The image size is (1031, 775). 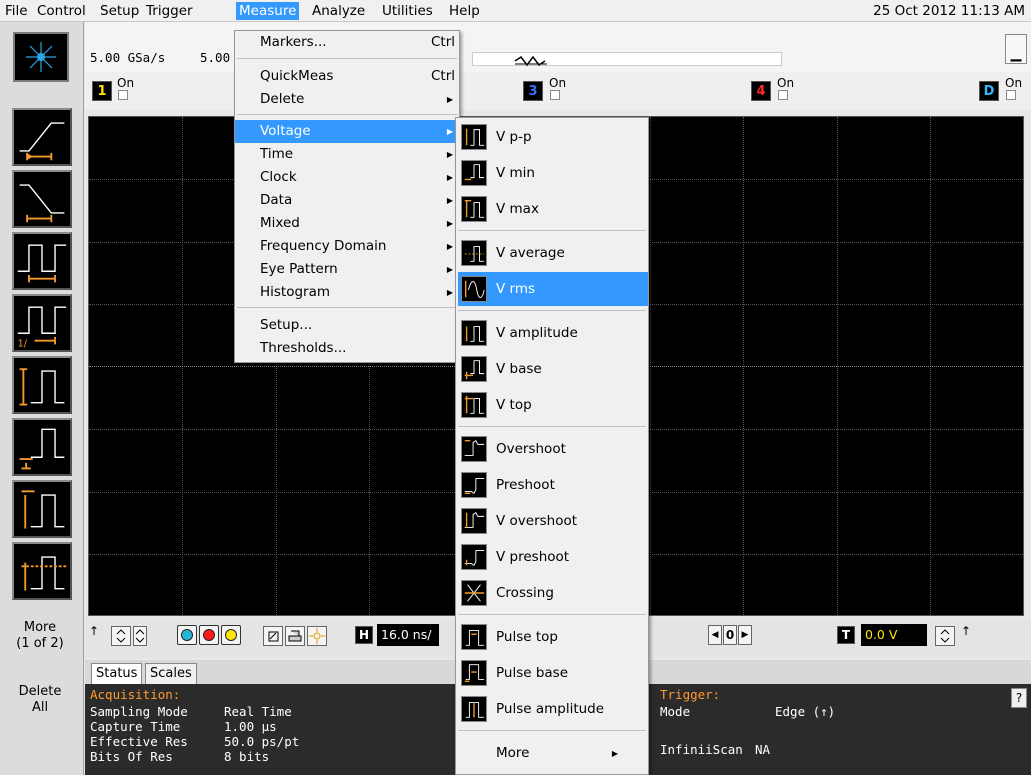 I want to click on sample-points-text: 5.00, so click(x=215, y=57).